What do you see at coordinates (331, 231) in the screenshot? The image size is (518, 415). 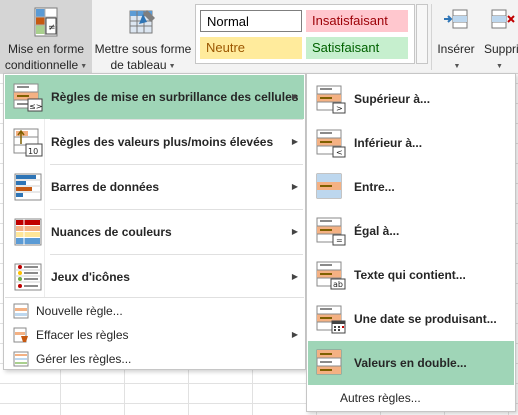 I see `equal-to-icon: =` at bounding box center [331, 231].